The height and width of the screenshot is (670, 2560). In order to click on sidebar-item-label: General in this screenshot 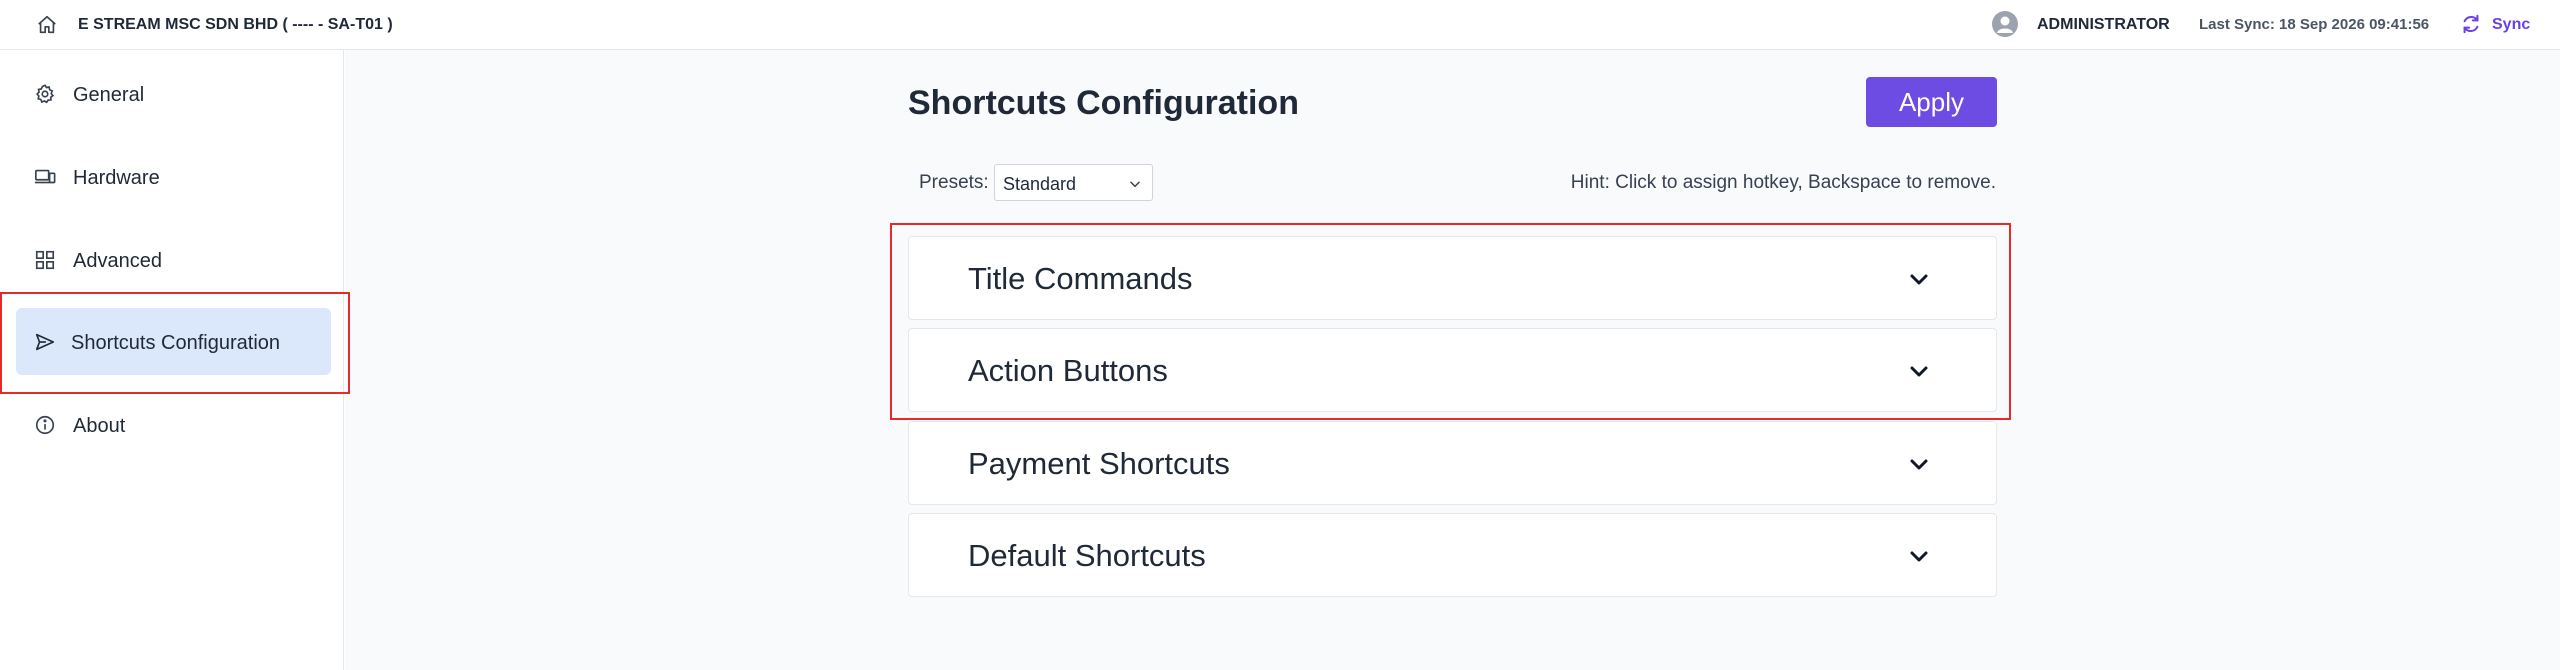, I will do `click(109, 95)`.